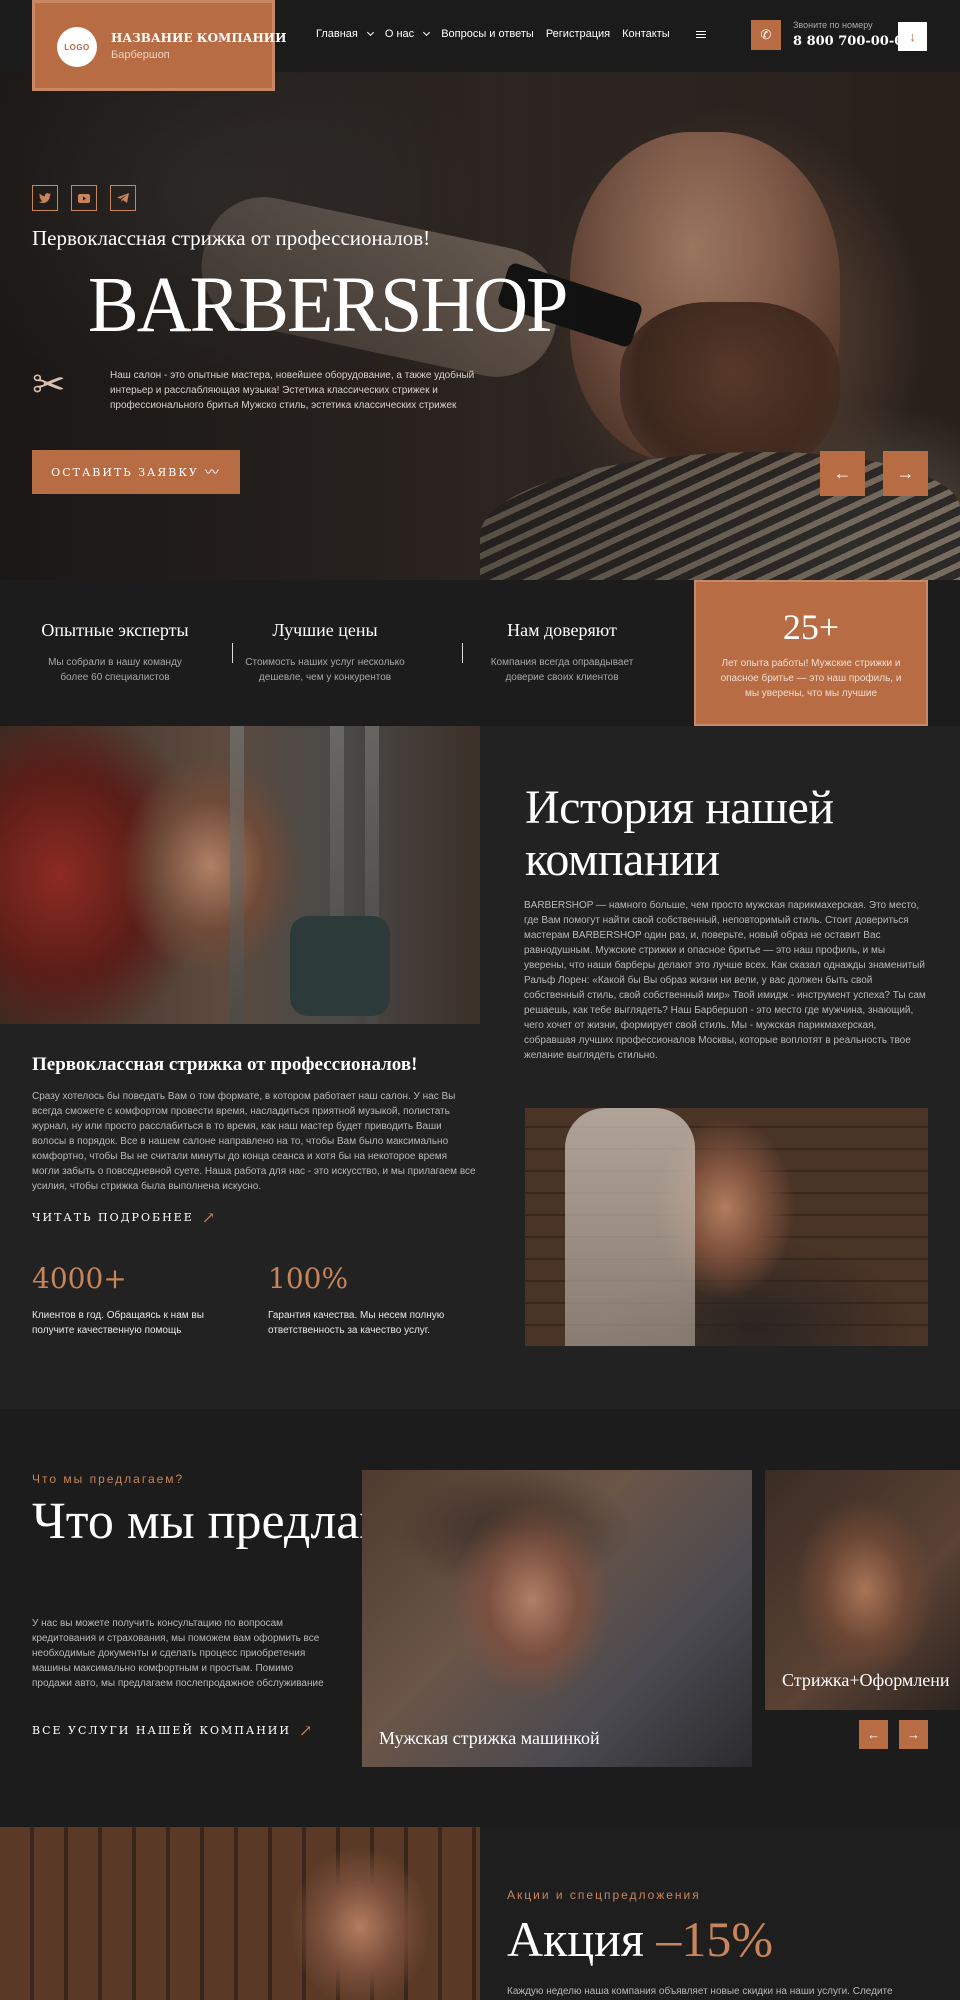 The height and width of the screenshot is (2000, 960). What do you see at coordinates (399, 34) in the screenshot?
I see `nav-item-label: О нас` at bounding box center [399, 34].